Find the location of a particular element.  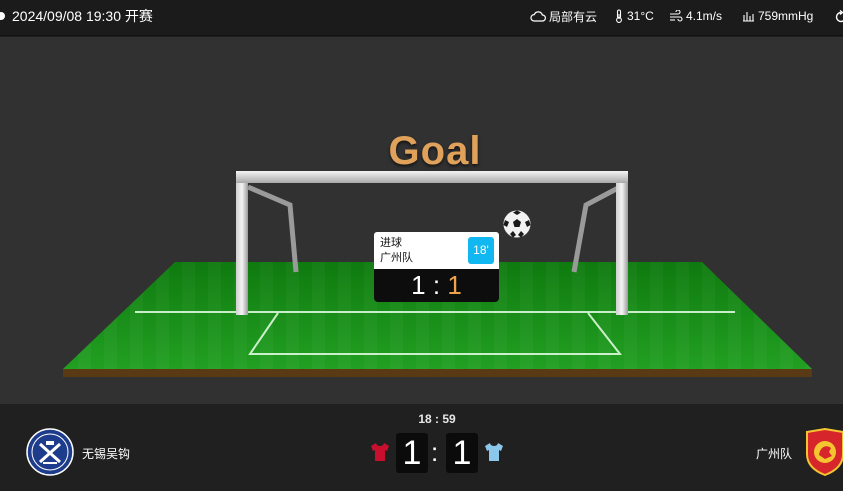

match-date-time: 2024/09/08 19:30 is located at coordinates (66, 16).